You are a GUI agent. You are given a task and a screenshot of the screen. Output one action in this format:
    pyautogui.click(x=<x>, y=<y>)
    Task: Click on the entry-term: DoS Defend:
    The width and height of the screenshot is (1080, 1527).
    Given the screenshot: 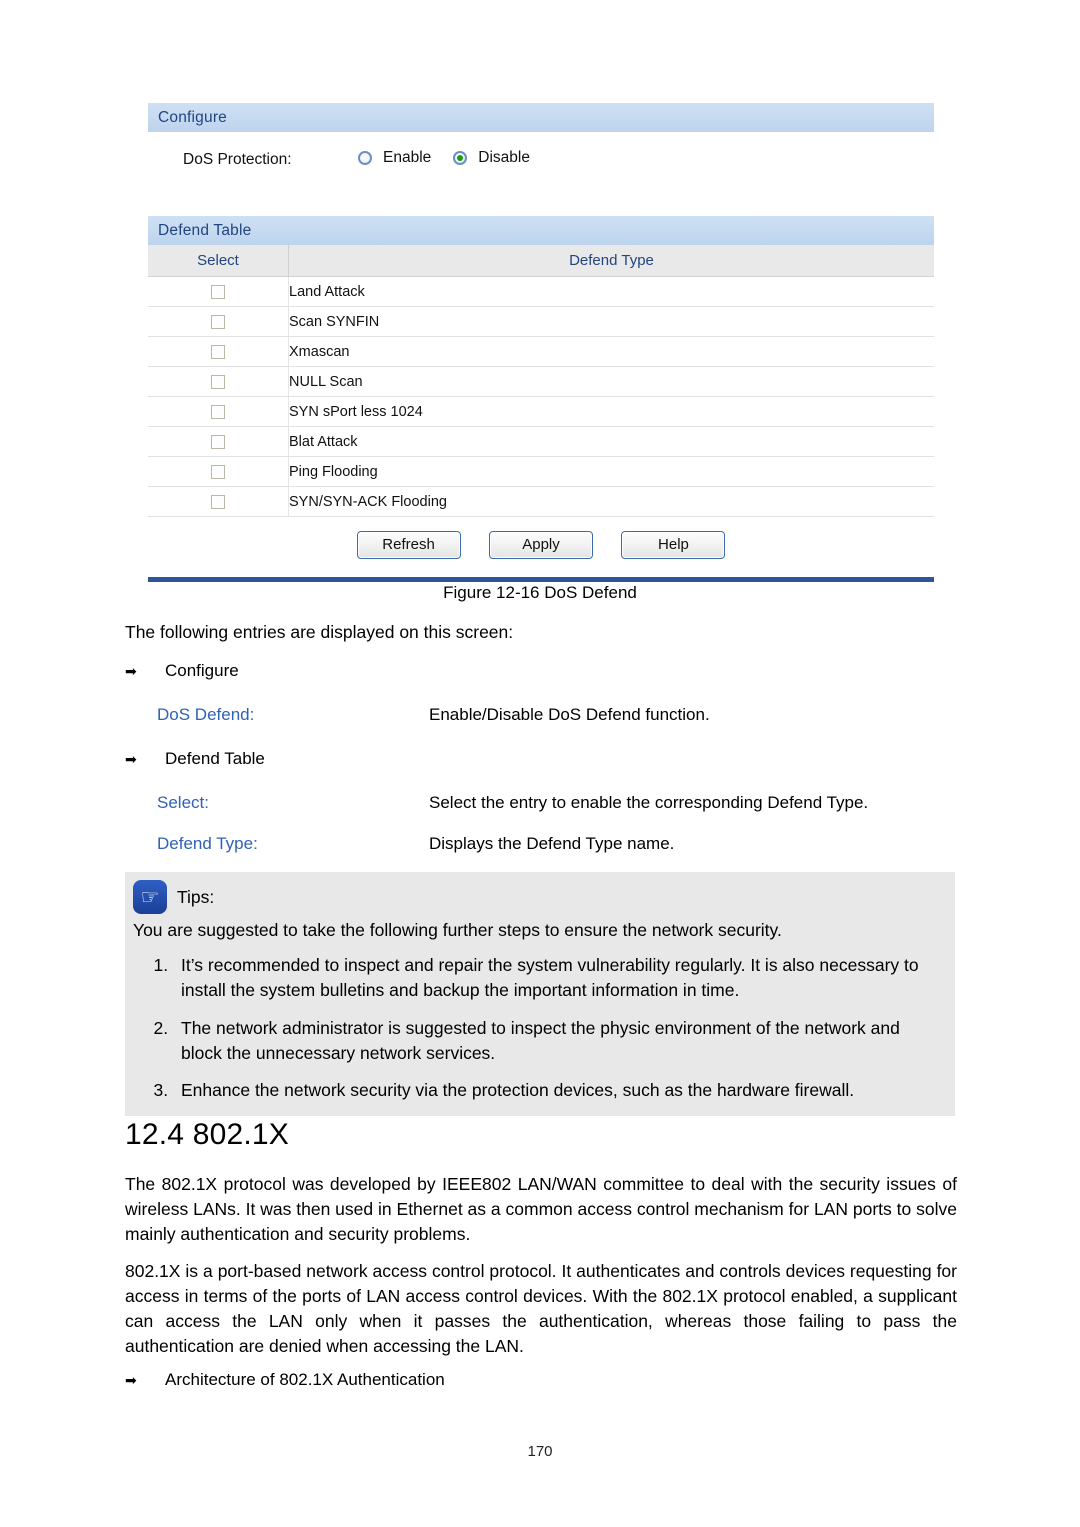 What is the action you would take?
    pyautogui.click(x=206, y=714)
    